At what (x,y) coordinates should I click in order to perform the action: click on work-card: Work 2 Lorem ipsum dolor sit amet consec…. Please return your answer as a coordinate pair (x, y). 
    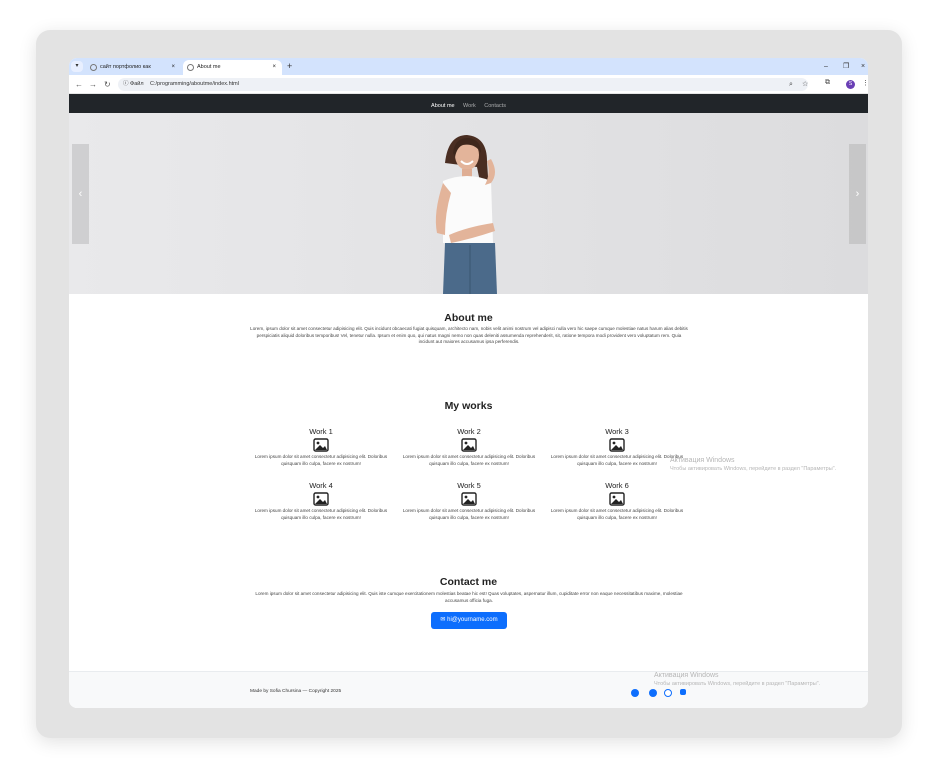
    Looking at the image, I should click on (469, 447).